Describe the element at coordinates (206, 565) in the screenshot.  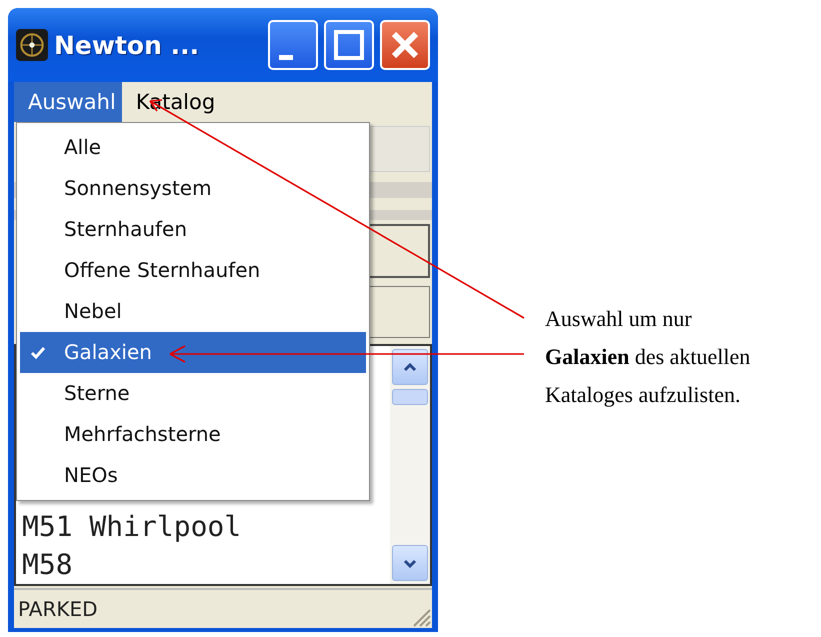
I see `list-item: M58` at that location.